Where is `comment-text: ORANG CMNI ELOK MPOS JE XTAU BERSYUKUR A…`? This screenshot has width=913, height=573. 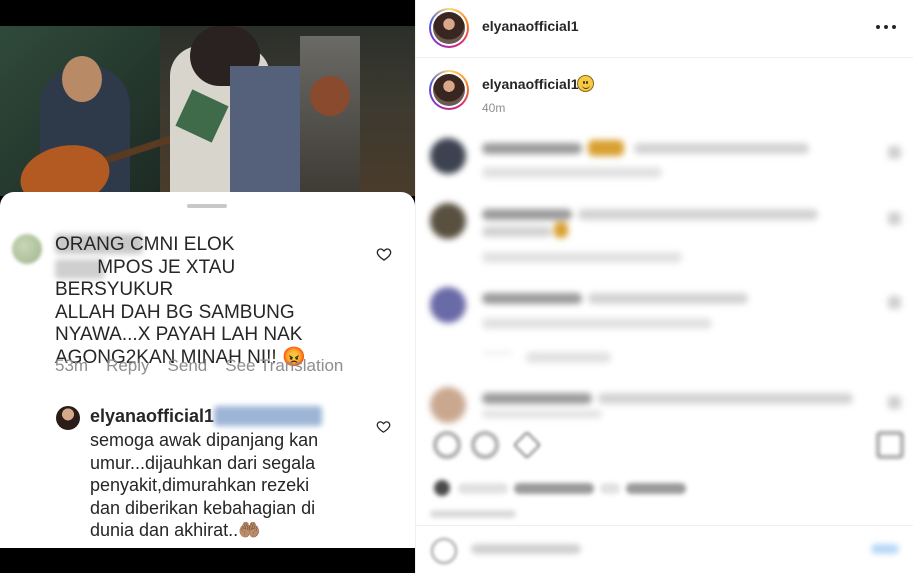
comment-text: ORANG CMNI ELOK MPOS JE XTAU BERSYUKUR A… is located at coordinates (180, 301).